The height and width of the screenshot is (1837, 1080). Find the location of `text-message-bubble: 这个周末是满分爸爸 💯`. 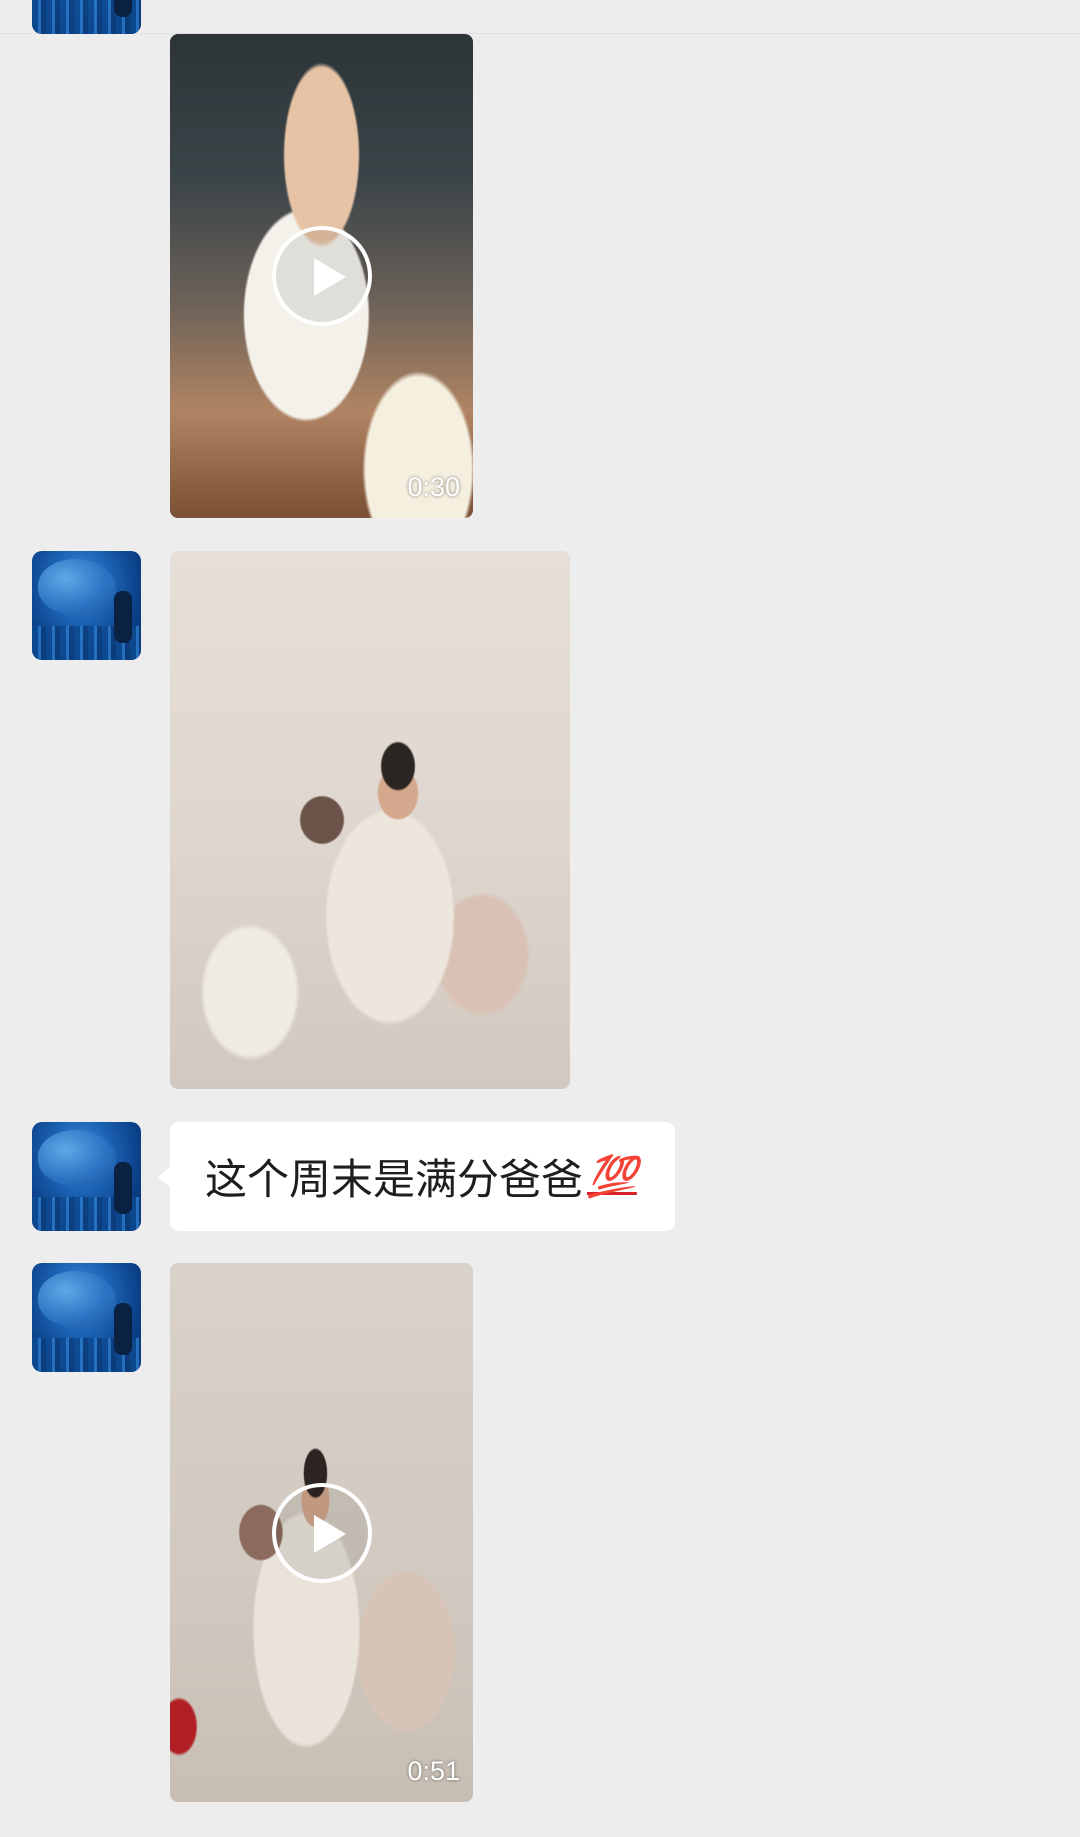

text-message-bubble: 这个周末是满分爸爸 💯 is located at coordinates (416, 1176).